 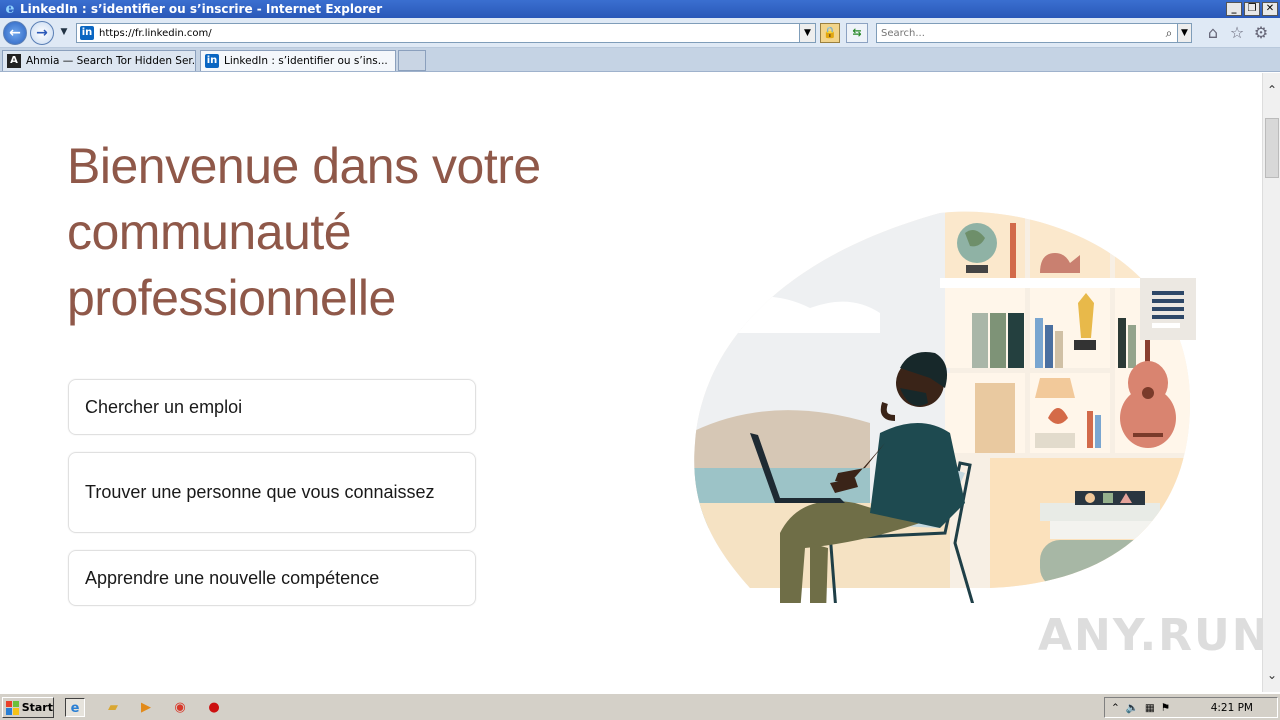 What do you see at coordinates (1271, 382) in the screenshot?
I see `vertical-scrollbar: ⌃ ⌄` at bounding box center [1271, 382].